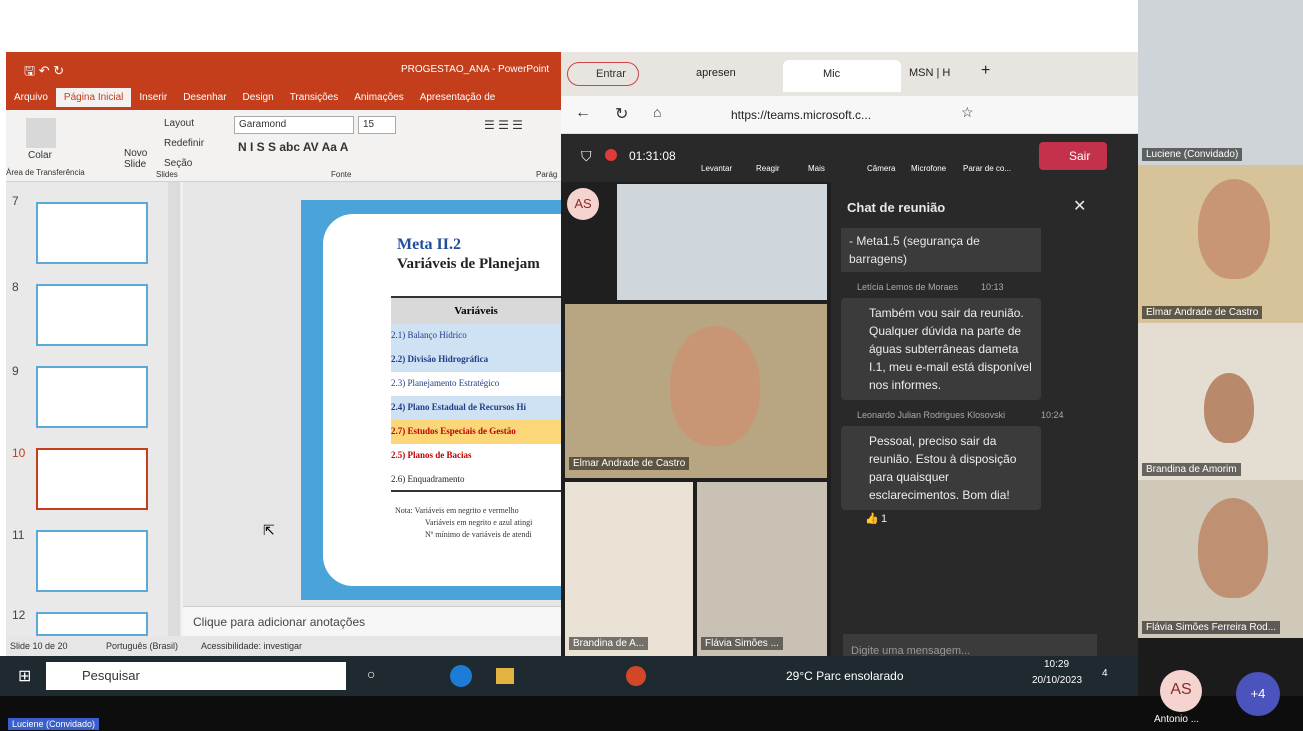  What do you see at coordinates (476, 384) in the screenshot?
I see `table-row: 2.3) Planejamento Estratégico` at bounding box center [476, 384].